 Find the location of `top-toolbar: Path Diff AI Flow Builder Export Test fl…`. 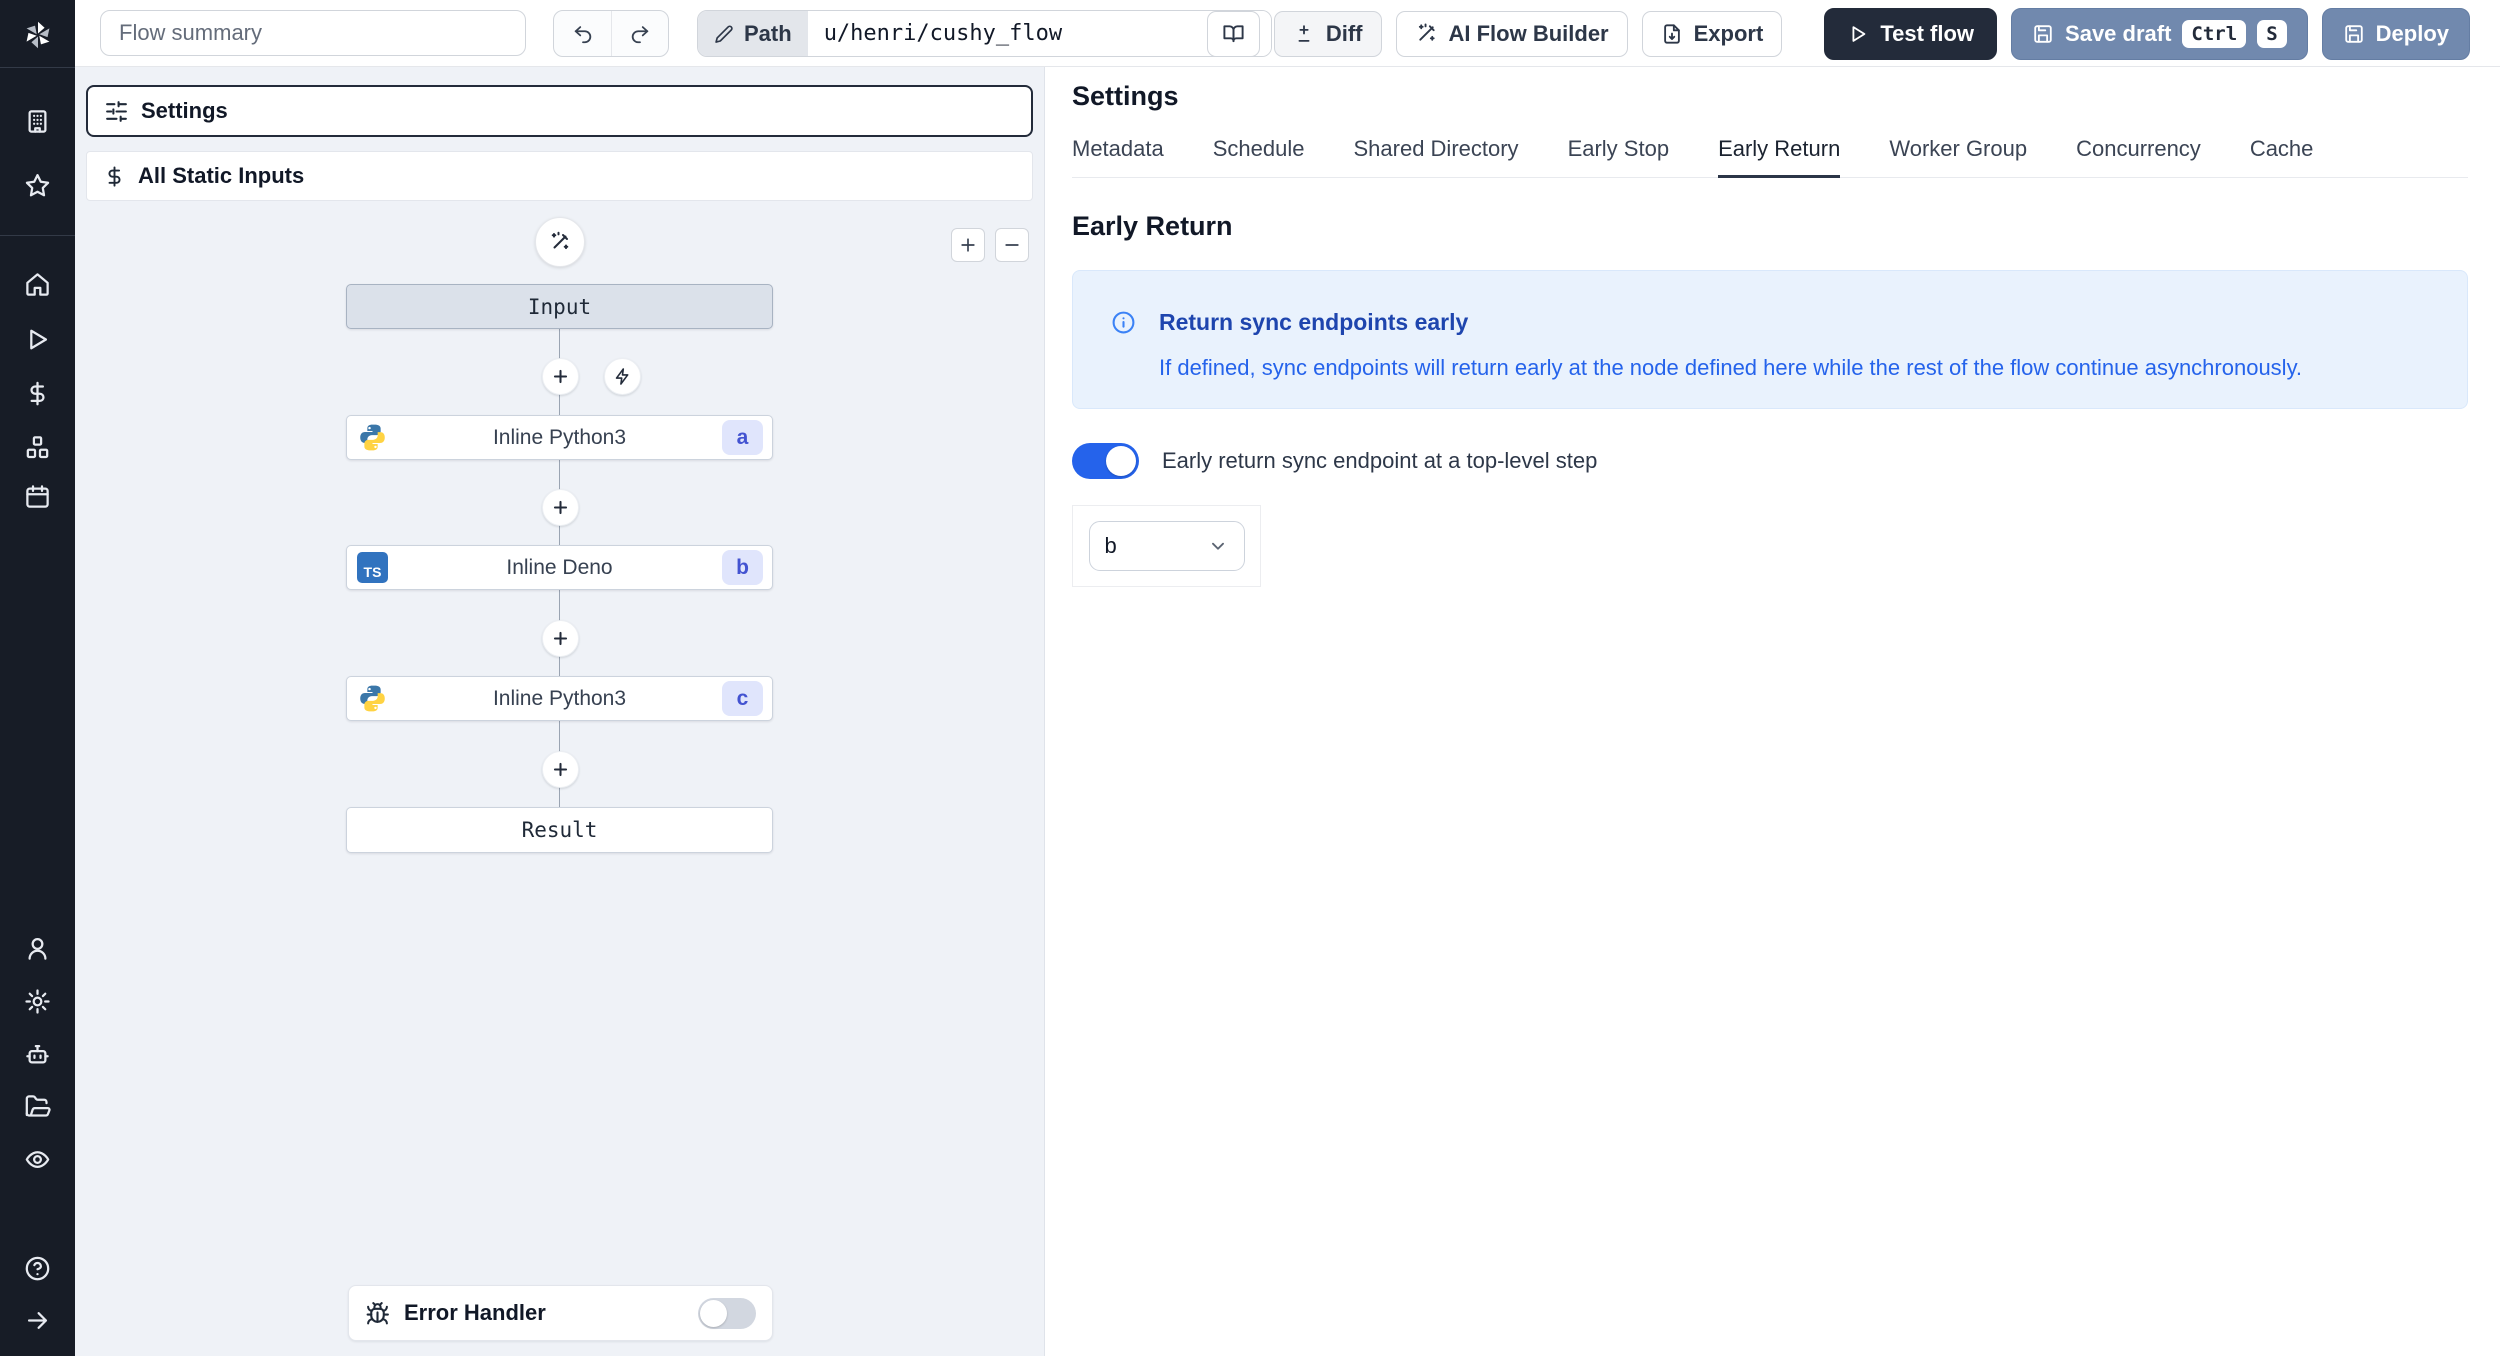

top-toolbar: Path Diff AI Flow Builder Export Test fl… is located at coordinates (1287, 33).